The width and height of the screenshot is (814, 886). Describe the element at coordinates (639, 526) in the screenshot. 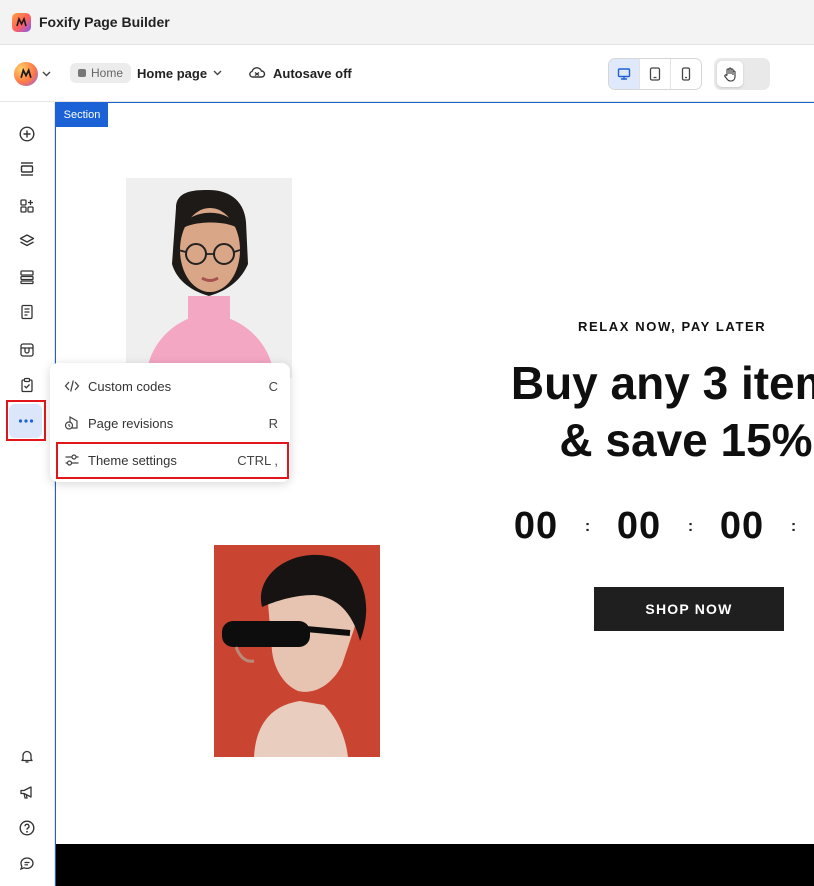

I see `countdown-hours: 00` at that location.